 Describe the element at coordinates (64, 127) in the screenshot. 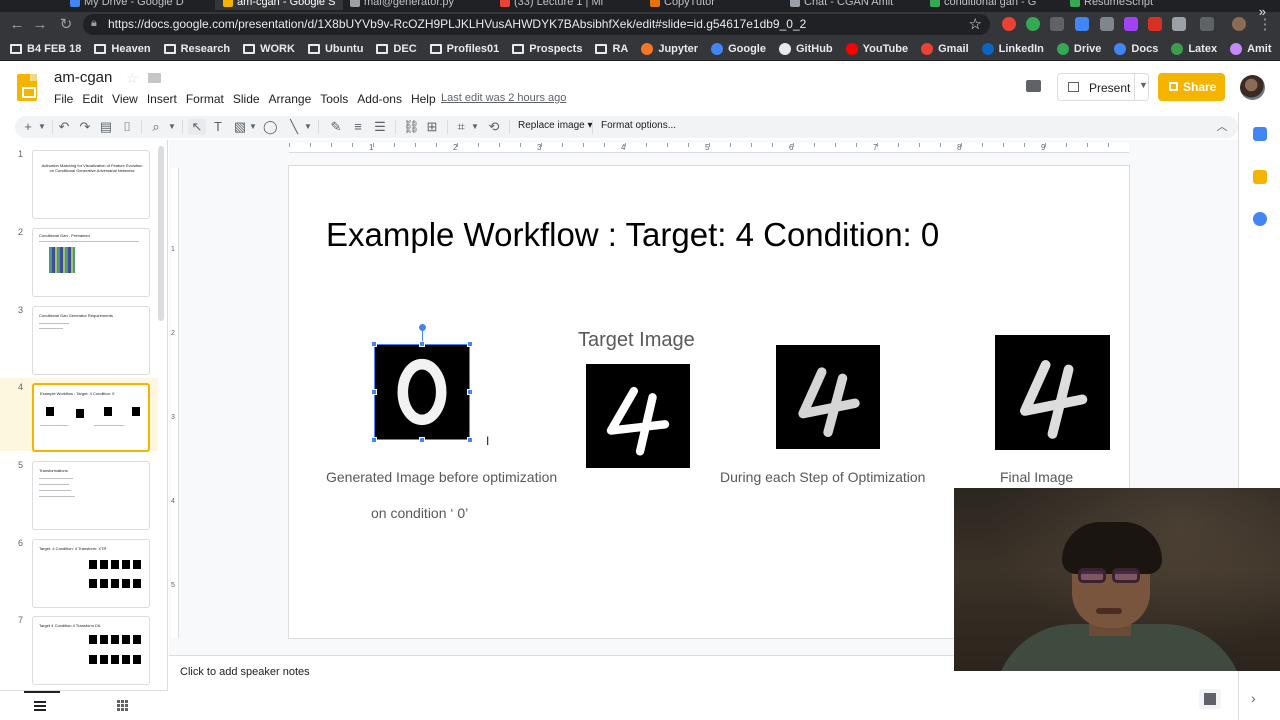

I see `undo-icon: ↶` at that location.